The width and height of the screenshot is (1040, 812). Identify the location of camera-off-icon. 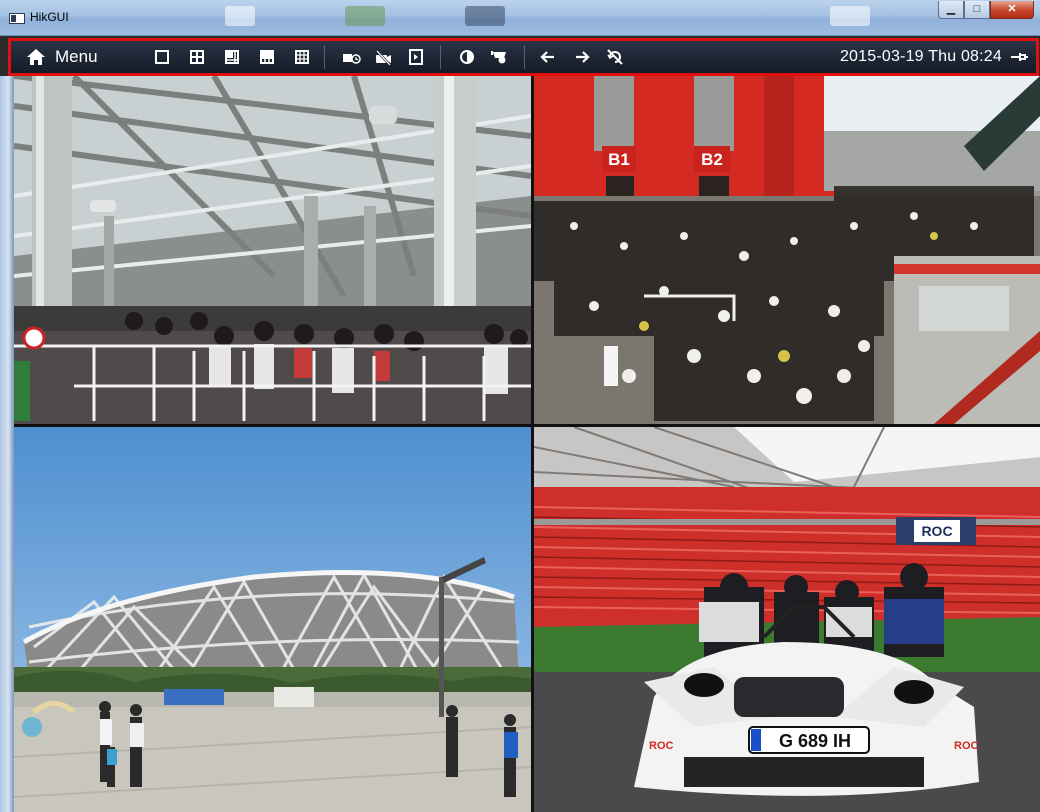
(383, 57).